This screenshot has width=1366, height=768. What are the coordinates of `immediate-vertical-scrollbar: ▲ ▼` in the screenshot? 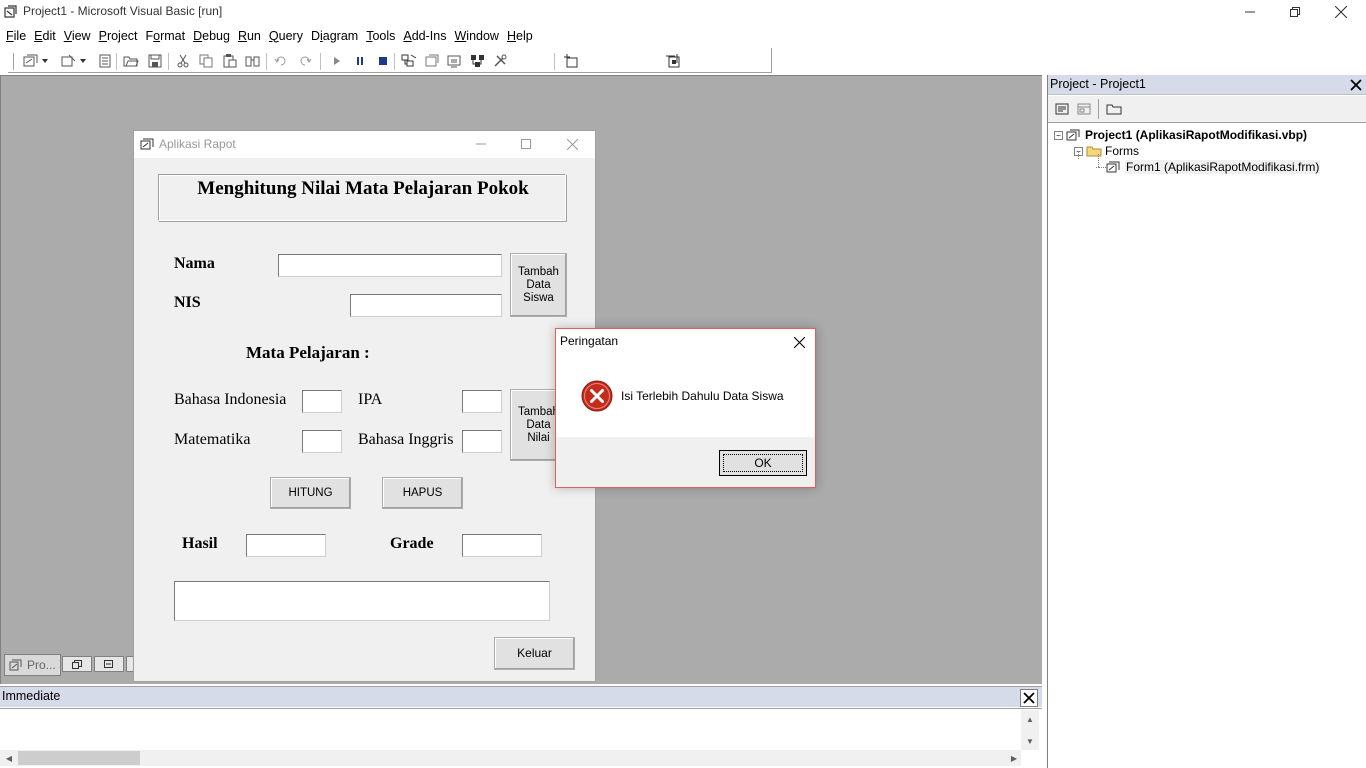 It's located at (1030, 730).